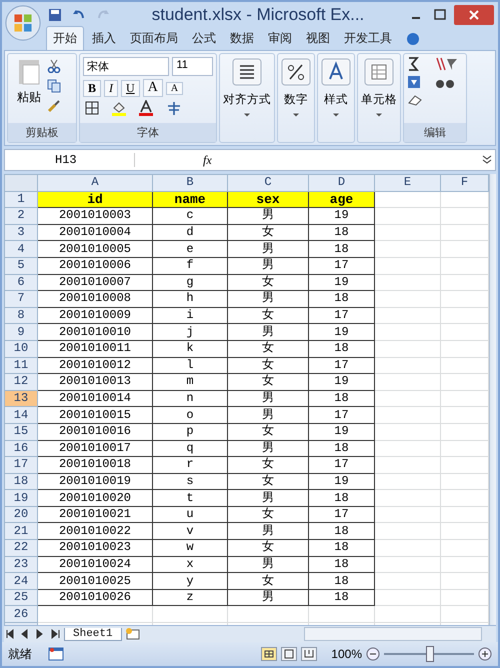 Image resolution: width=500 pixels, height=668 pixels. What do you see at coordinates (21, 282) in the screenshot?
I see `row-header: 6` at bounding box center [21, 282].